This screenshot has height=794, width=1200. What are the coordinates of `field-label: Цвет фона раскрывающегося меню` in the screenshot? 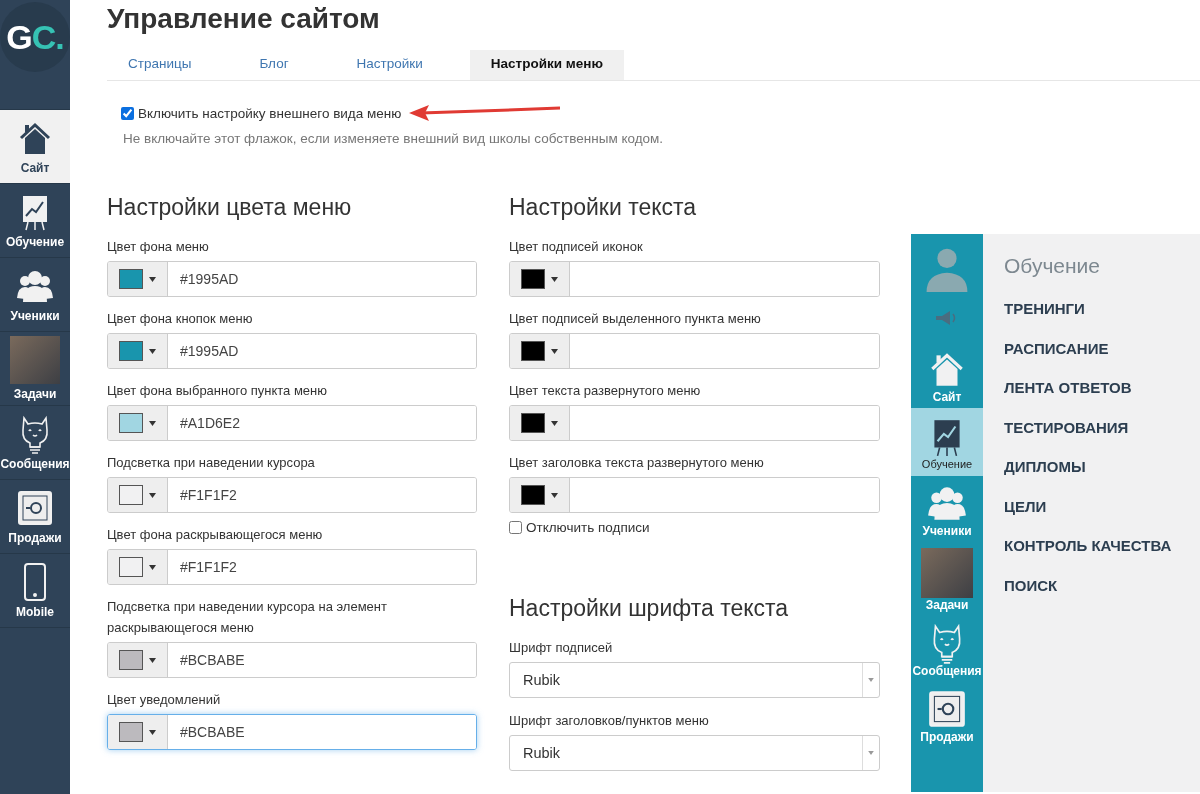 It's located at (215, 535).